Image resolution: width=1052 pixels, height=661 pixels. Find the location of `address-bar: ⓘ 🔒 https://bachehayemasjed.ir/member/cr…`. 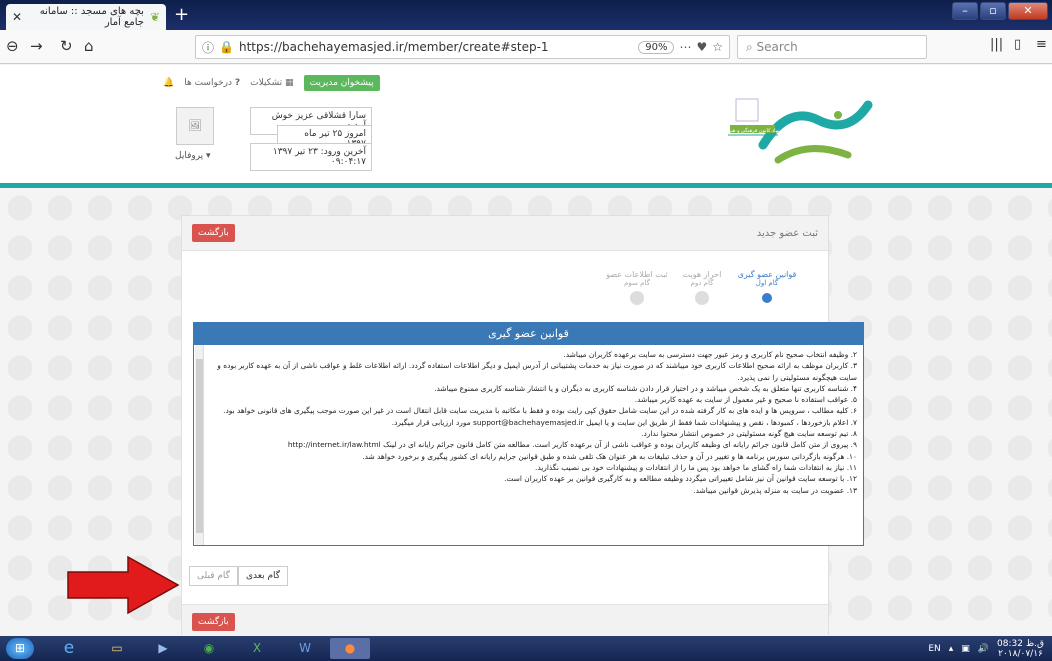

address-bar: ⓘ 🔒 https://bachehayemasjed.ir/member/cr… is located at coordinates (462, 47).